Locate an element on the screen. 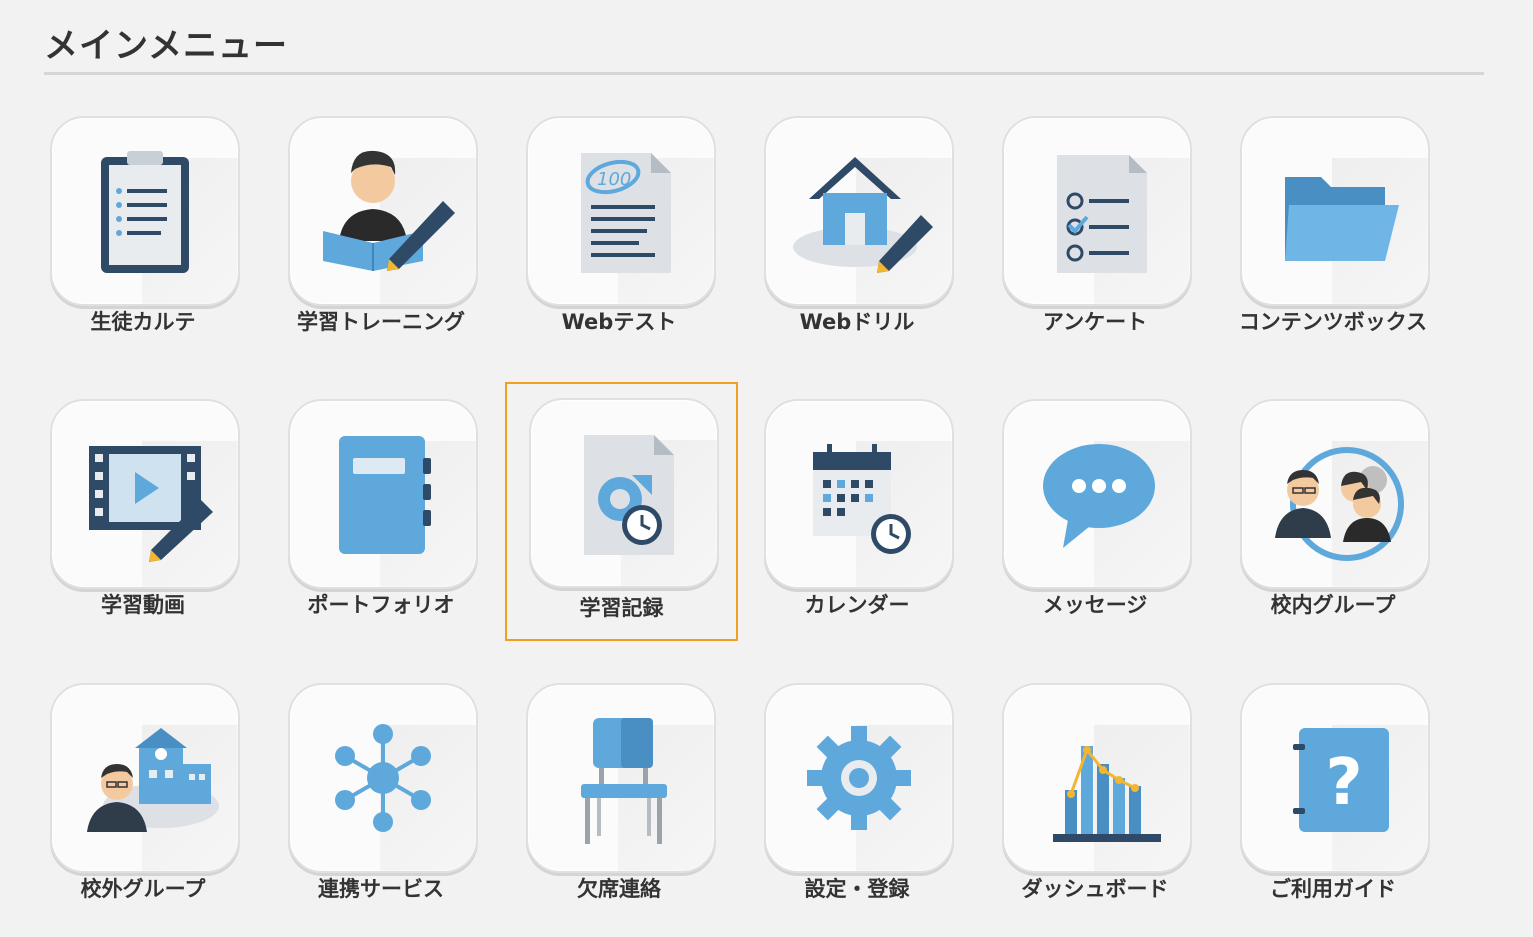 This screenshot has height=937, width=1533. menu-item-school-group: 校内グループ is located at coordinates (1333, 501).